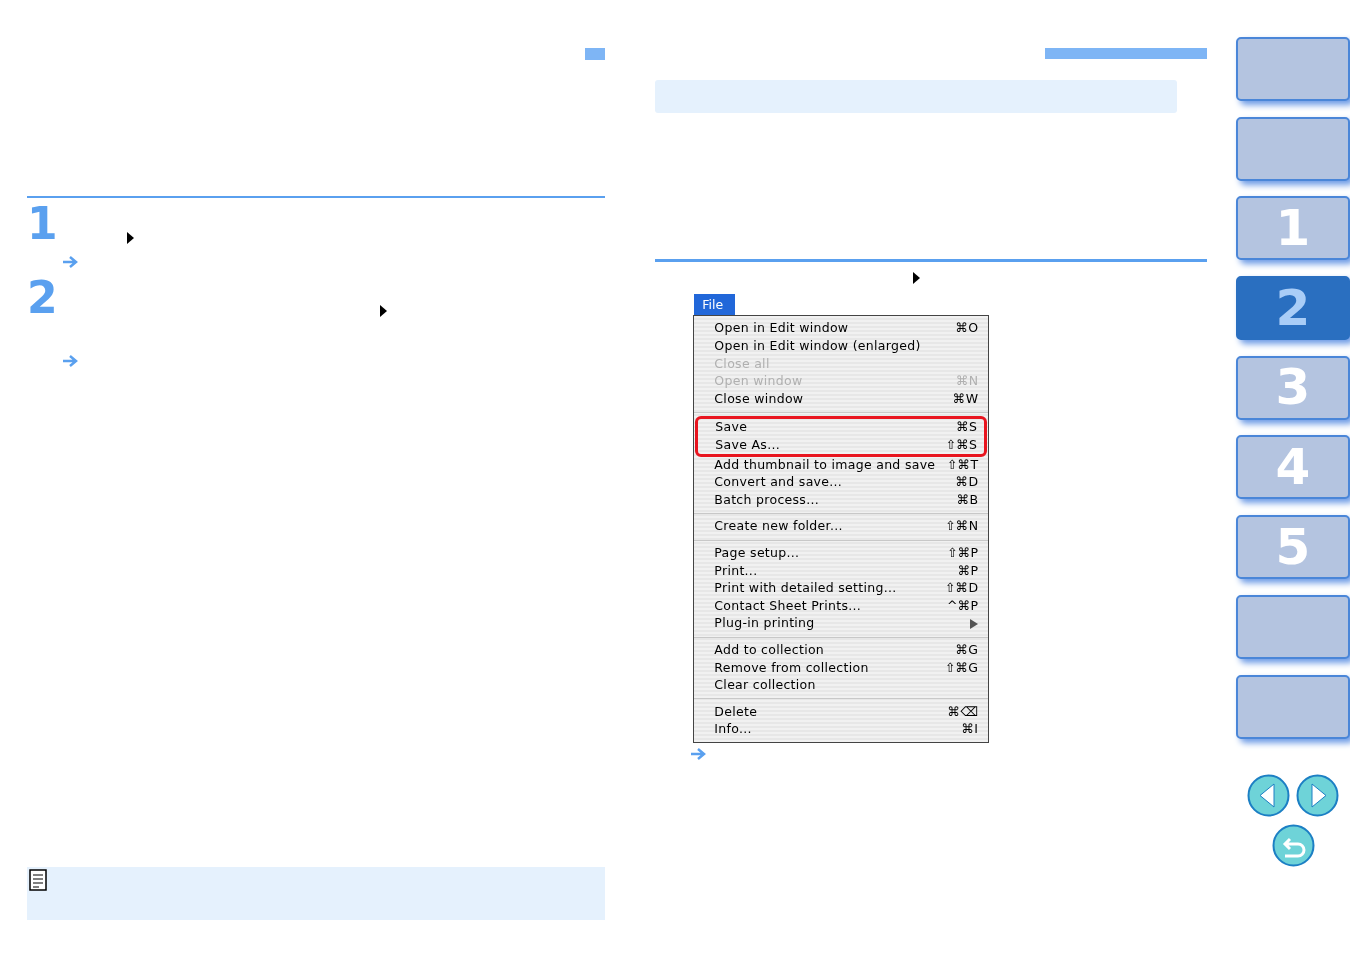 The image size is (1350, 954). Describe the element at coordinates (968, 570) in the screenshot. I see `shortcut-label: ⌘P` at that location.